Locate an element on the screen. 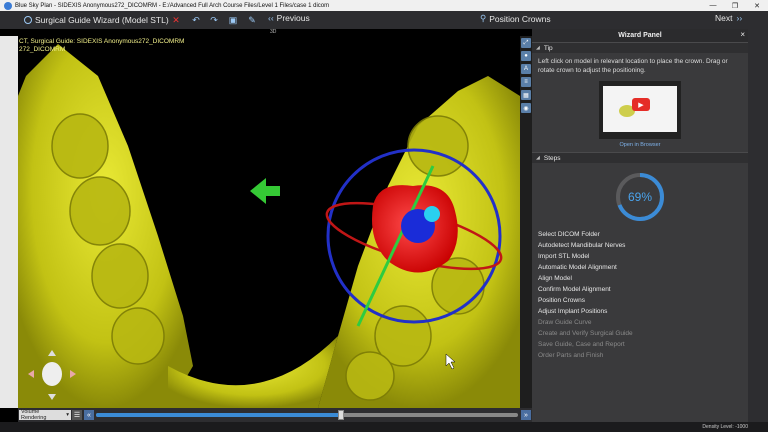 Image resolution: width=768 pixels, height=432 pixels. annotation-icon: A is located at coordinates (526, 69).